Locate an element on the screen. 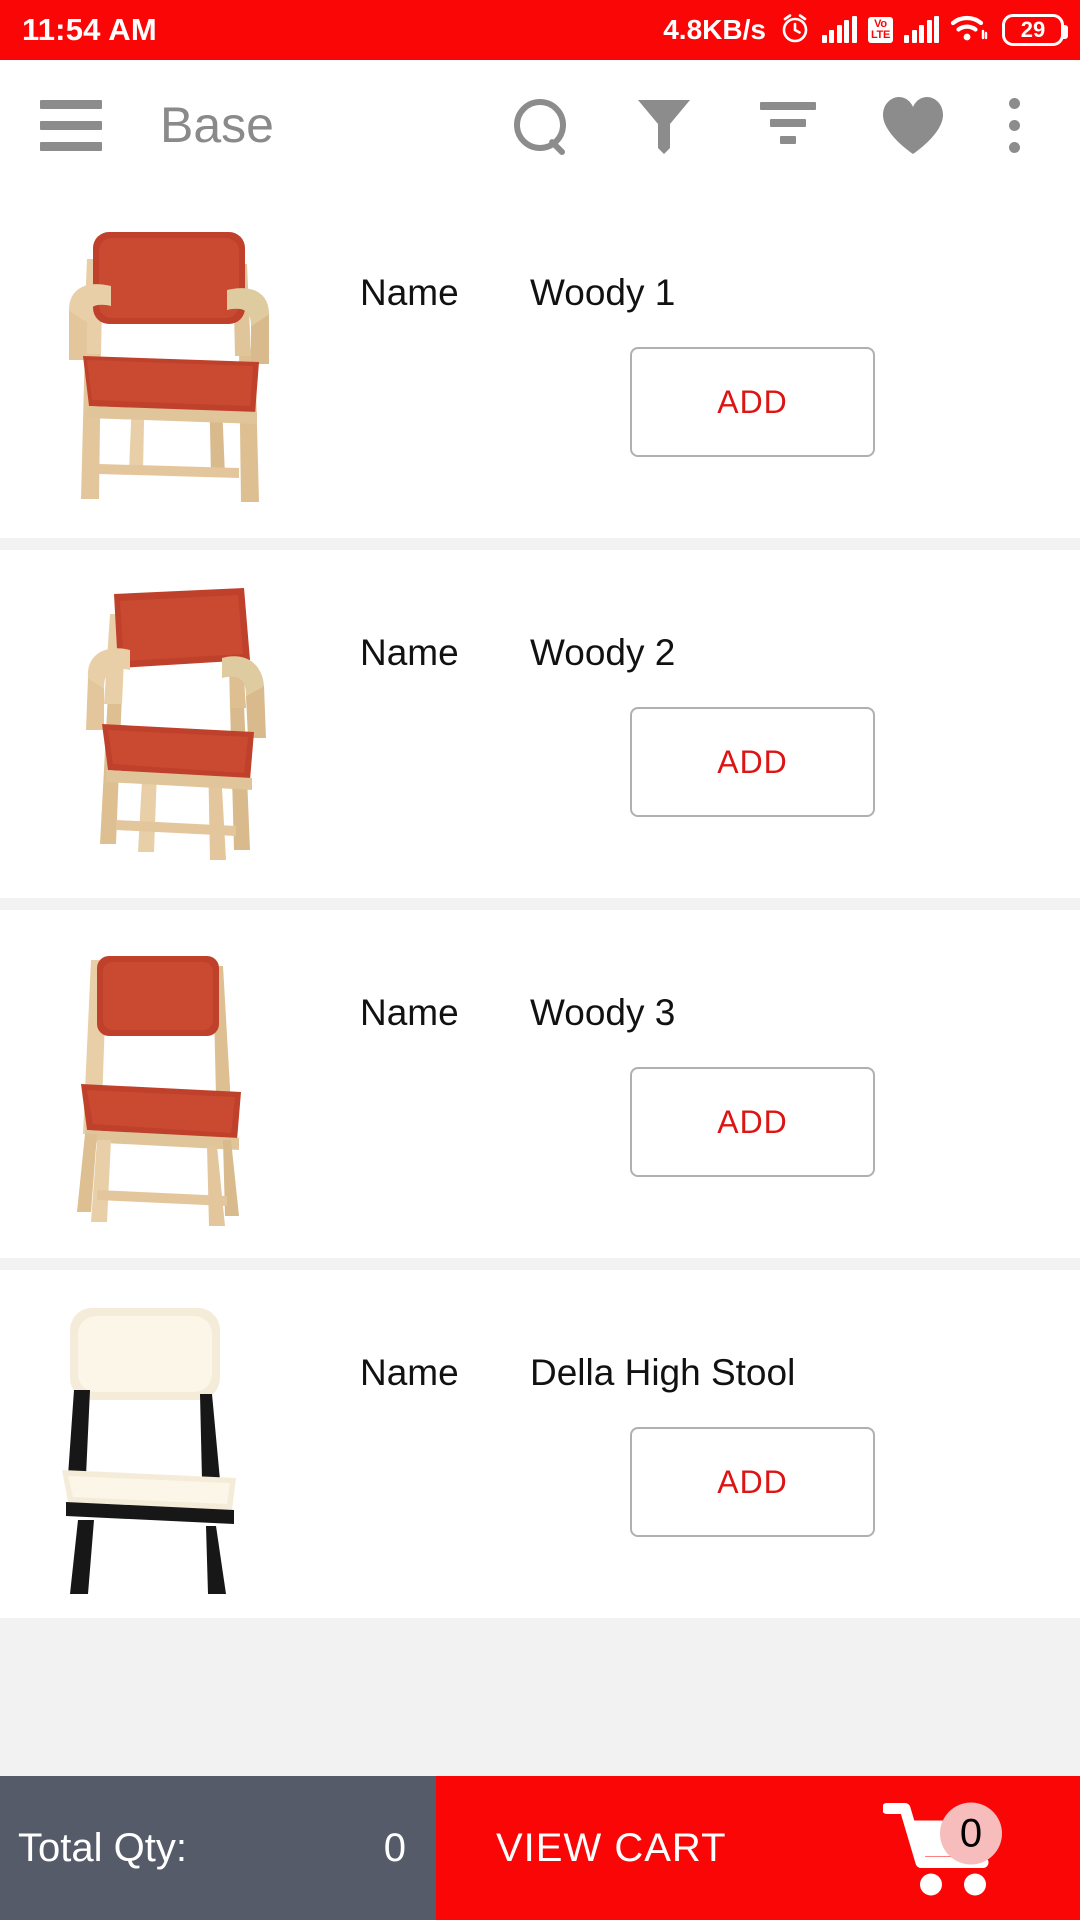 The image size is (1080, 1920). product-name: Woody 2 is located at coordinates (603, 652).